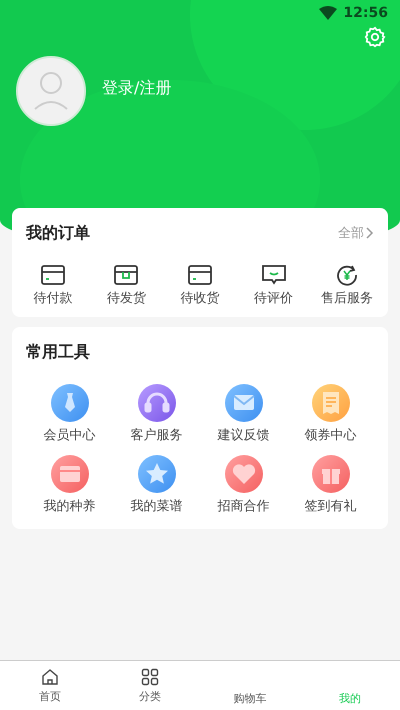  I want to click on order-status-item: 售后服务, so click(347, 285).